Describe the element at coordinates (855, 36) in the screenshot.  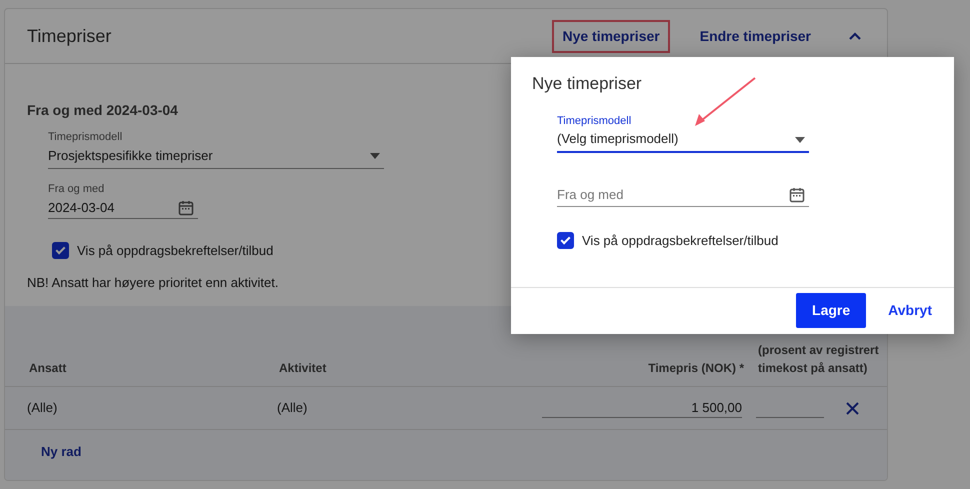
I see `collapse-icon` at that location.